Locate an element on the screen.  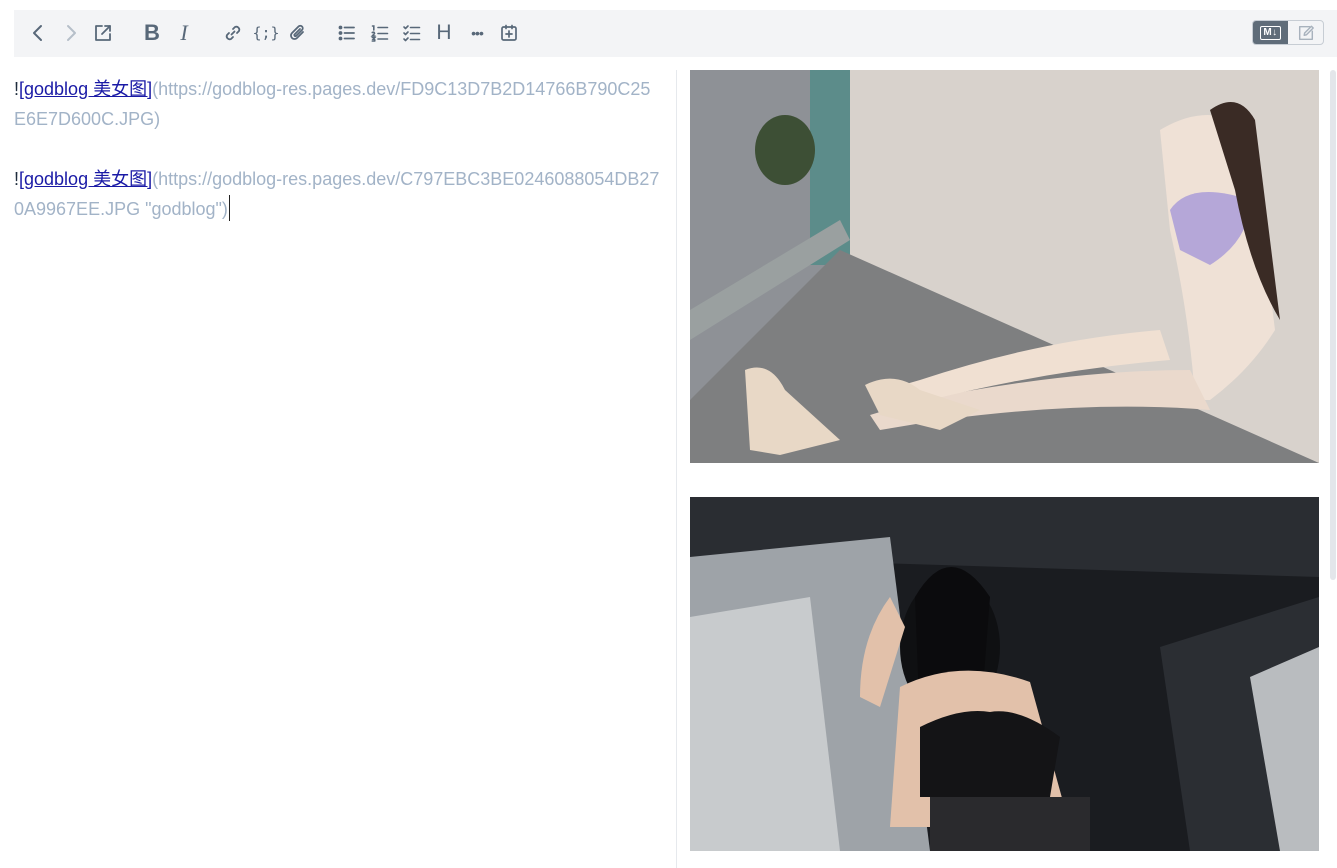
pane-divider is located at coordinates (676, 469).